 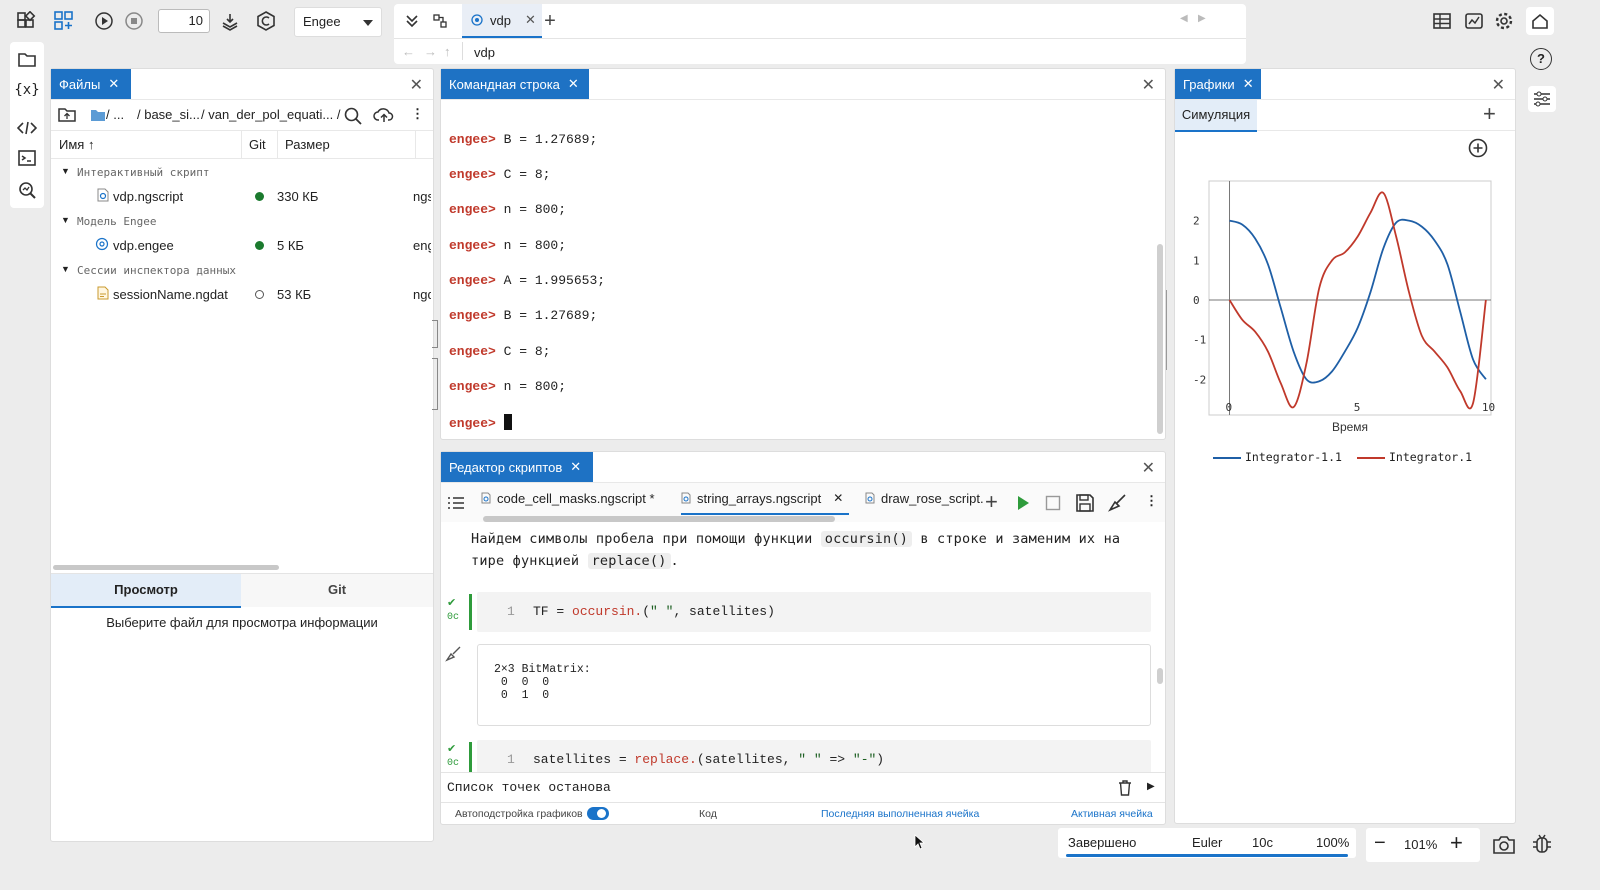 What do you see at coordinates (134, 21) in the screenshot?
I see `stop-icon` at bounding box center [134, 21].